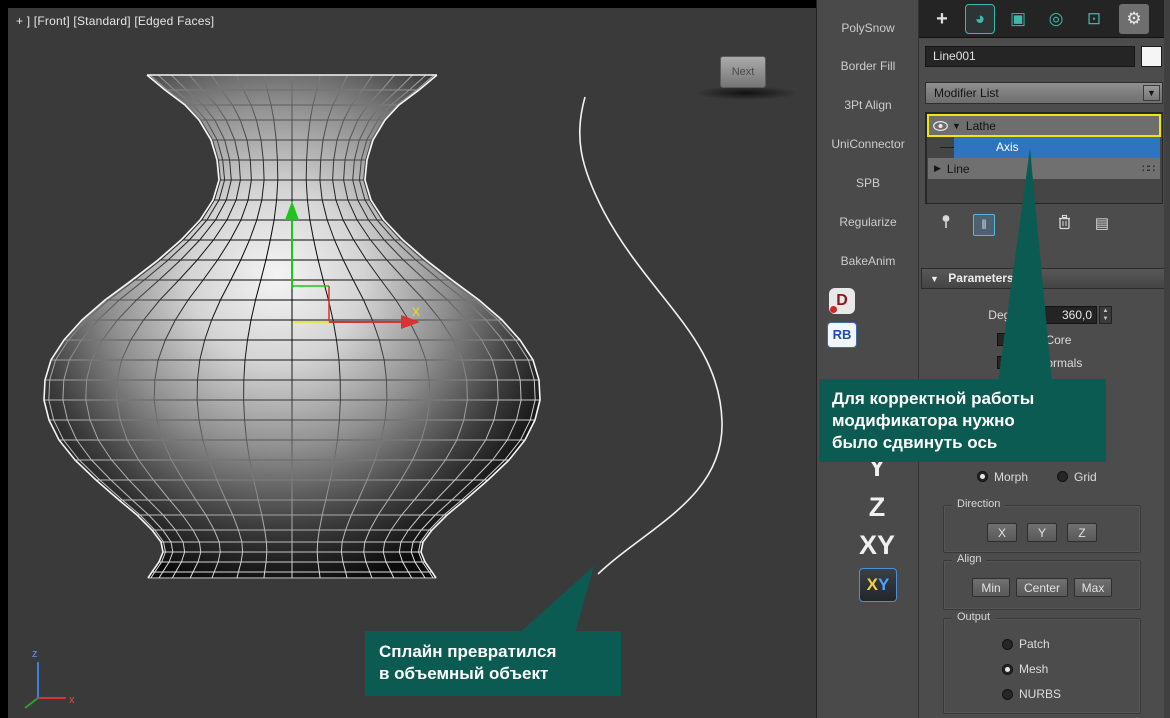 The height and width of the screenshot is (718, 1170). Describe the element at coordinates (1040, 694) in the screenshot. I see `nurbs-label: NURBS` at that location.